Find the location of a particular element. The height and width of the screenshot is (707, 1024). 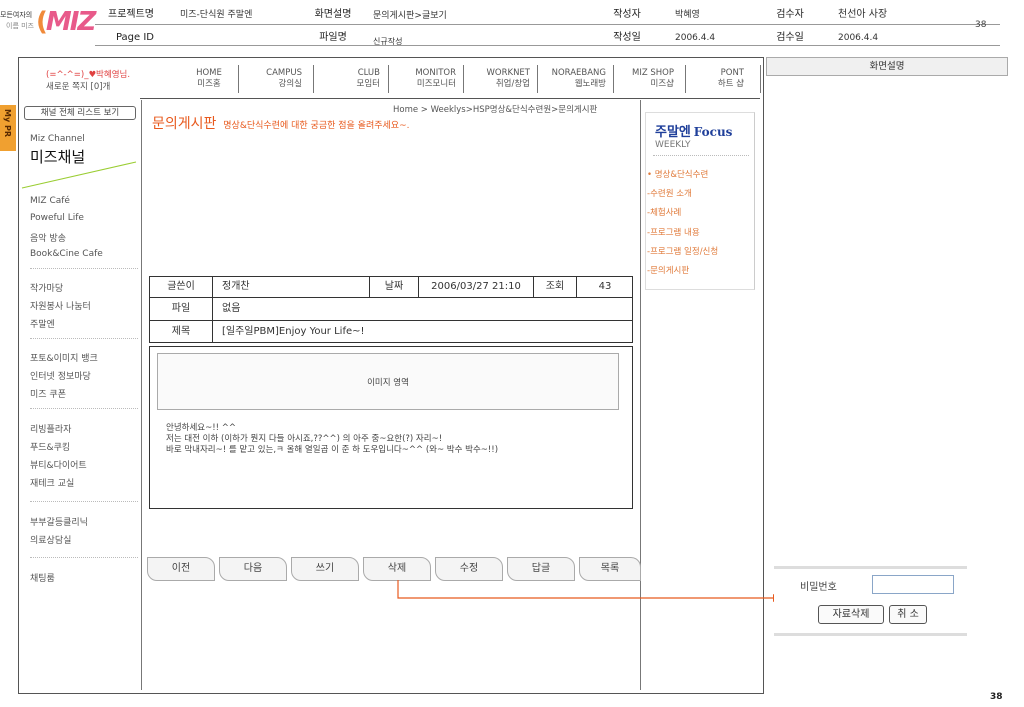

page-number: 38 is located at coordinates (981, 25).